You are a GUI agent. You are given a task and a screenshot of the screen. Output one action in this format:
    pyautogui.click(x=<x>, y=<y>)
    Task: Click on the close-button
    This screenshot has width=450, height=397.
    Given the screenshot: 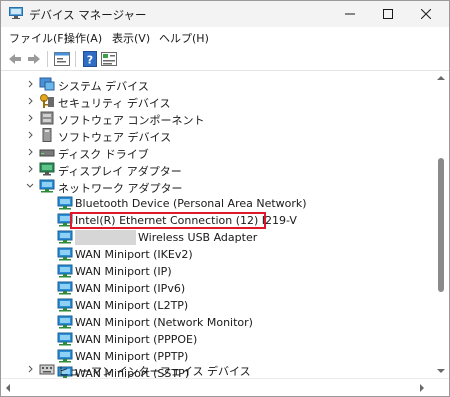 What is the action you would take?
    pyautogui.click(x=426, y=14)
    